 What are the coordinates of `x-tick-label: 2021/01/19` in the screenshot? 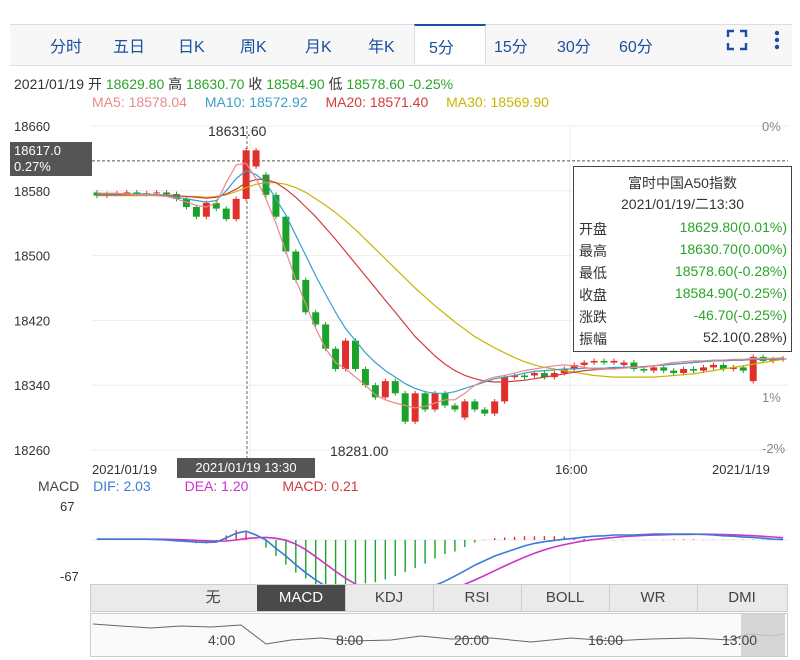 It's located at (124, 469).